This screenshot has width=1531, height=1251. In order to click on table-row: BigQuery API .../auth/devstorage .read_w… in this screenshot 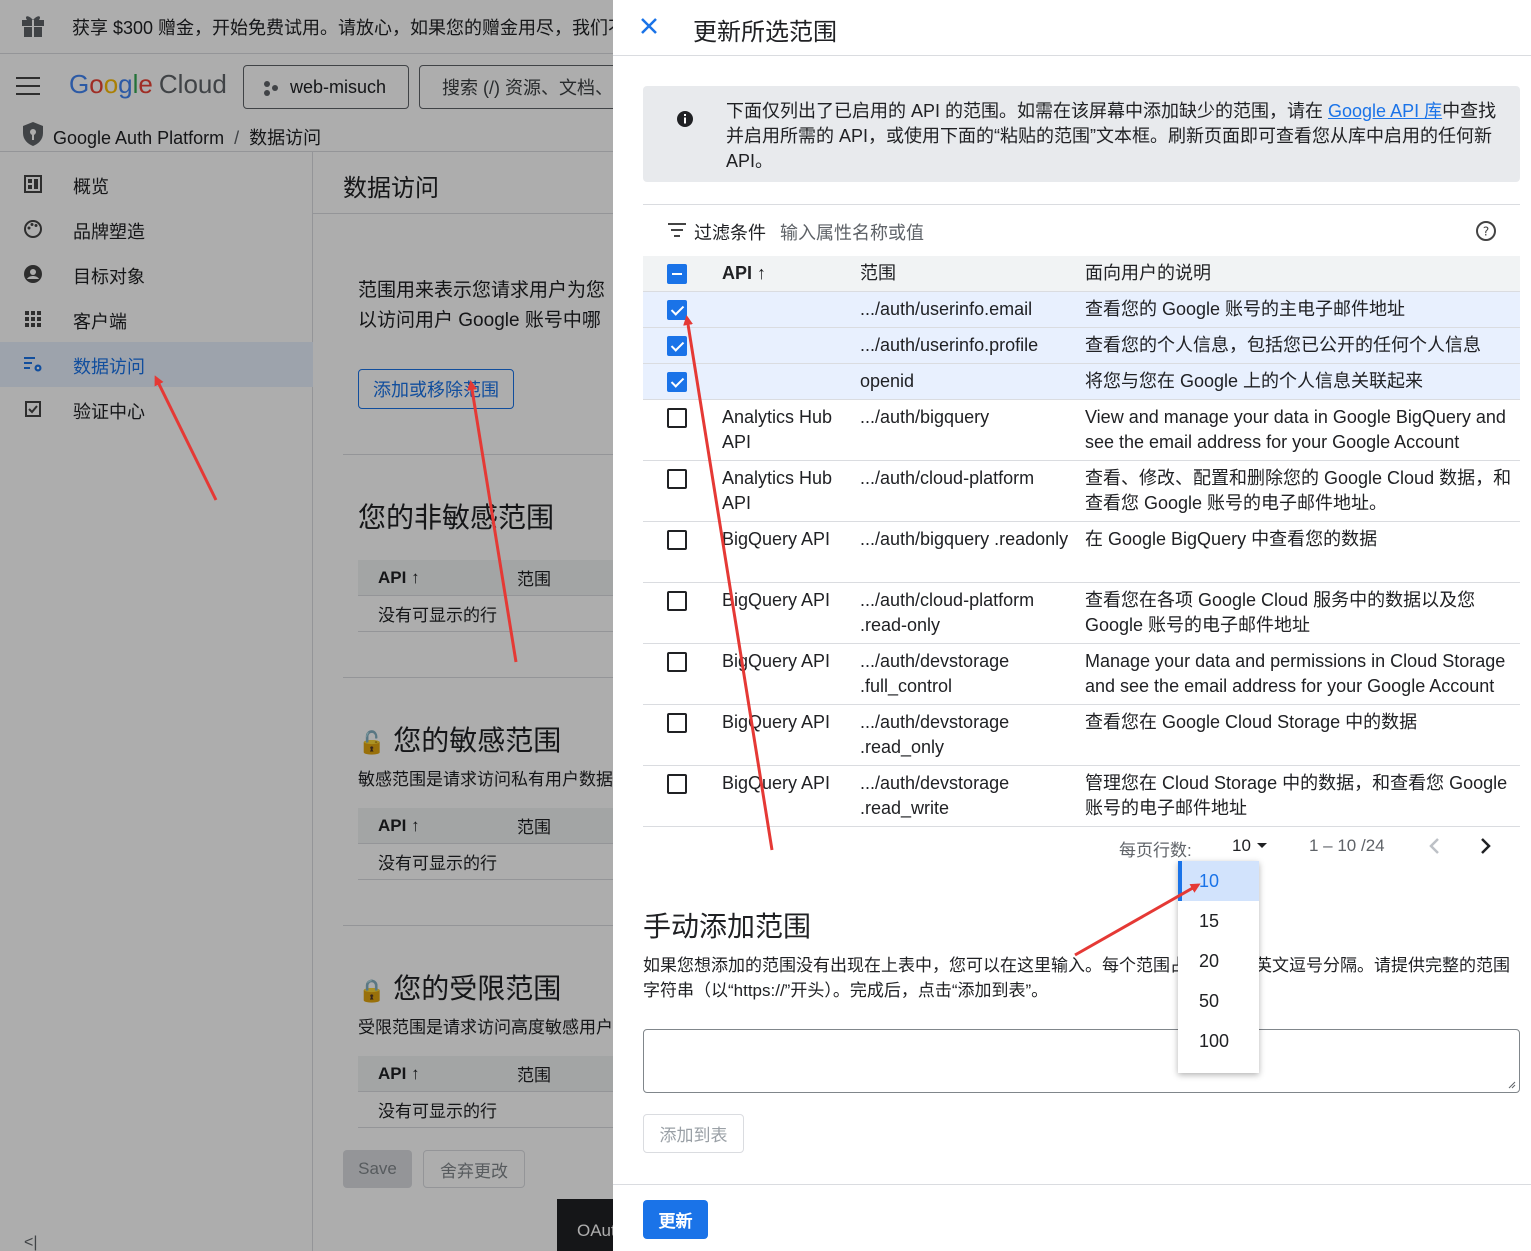, I will do `click(1081, 796)`.